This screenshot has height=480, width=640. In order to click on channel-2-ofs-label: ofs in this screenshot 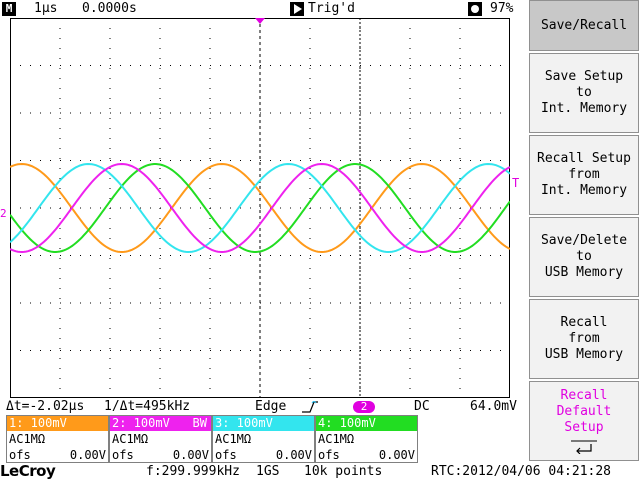, I will do `click(123, 455)`.